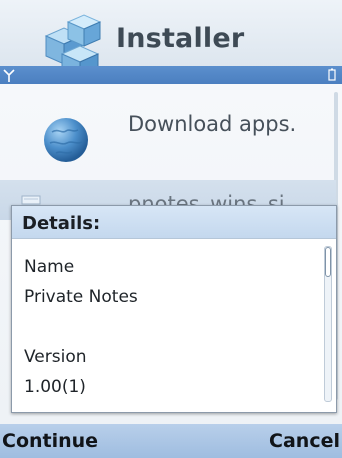 This screenshot has height=458, width=342. Describe the element at coordinates (174, 222) in the screenshot. I see `dialog-header: Details:` at that location.